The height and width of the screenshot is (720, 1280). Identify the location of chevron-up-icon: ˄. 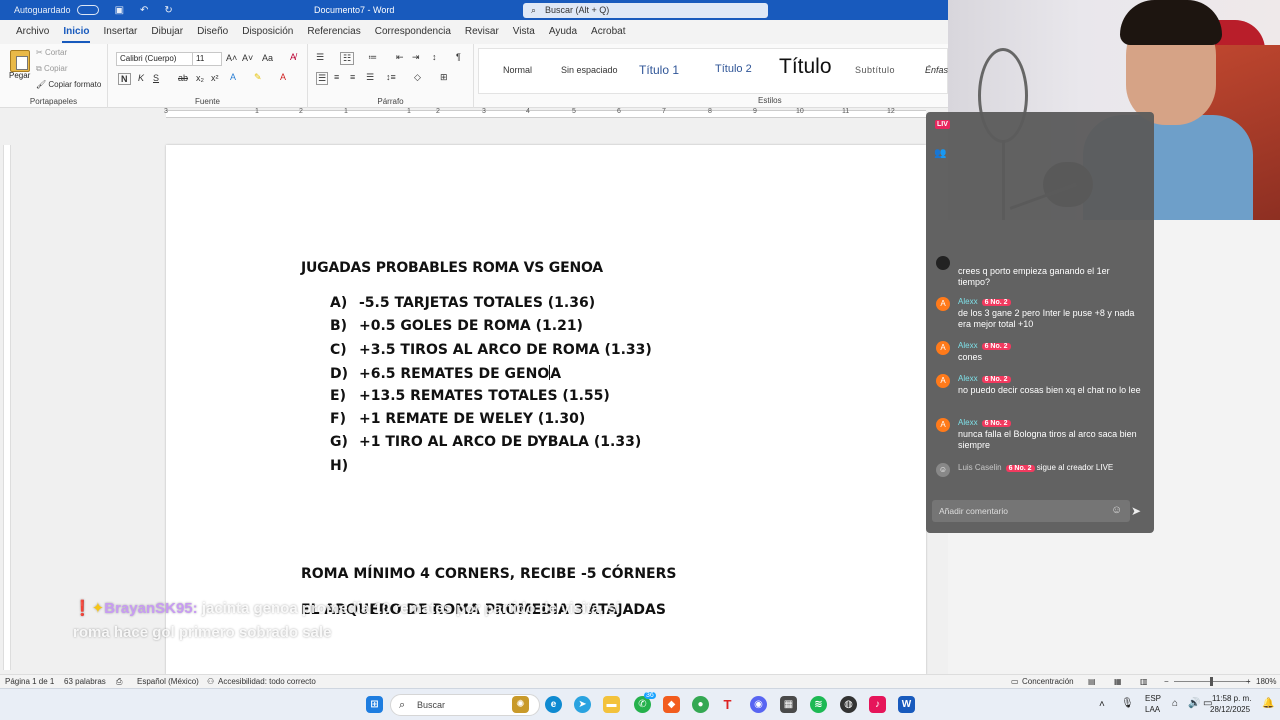
(1102, 704).